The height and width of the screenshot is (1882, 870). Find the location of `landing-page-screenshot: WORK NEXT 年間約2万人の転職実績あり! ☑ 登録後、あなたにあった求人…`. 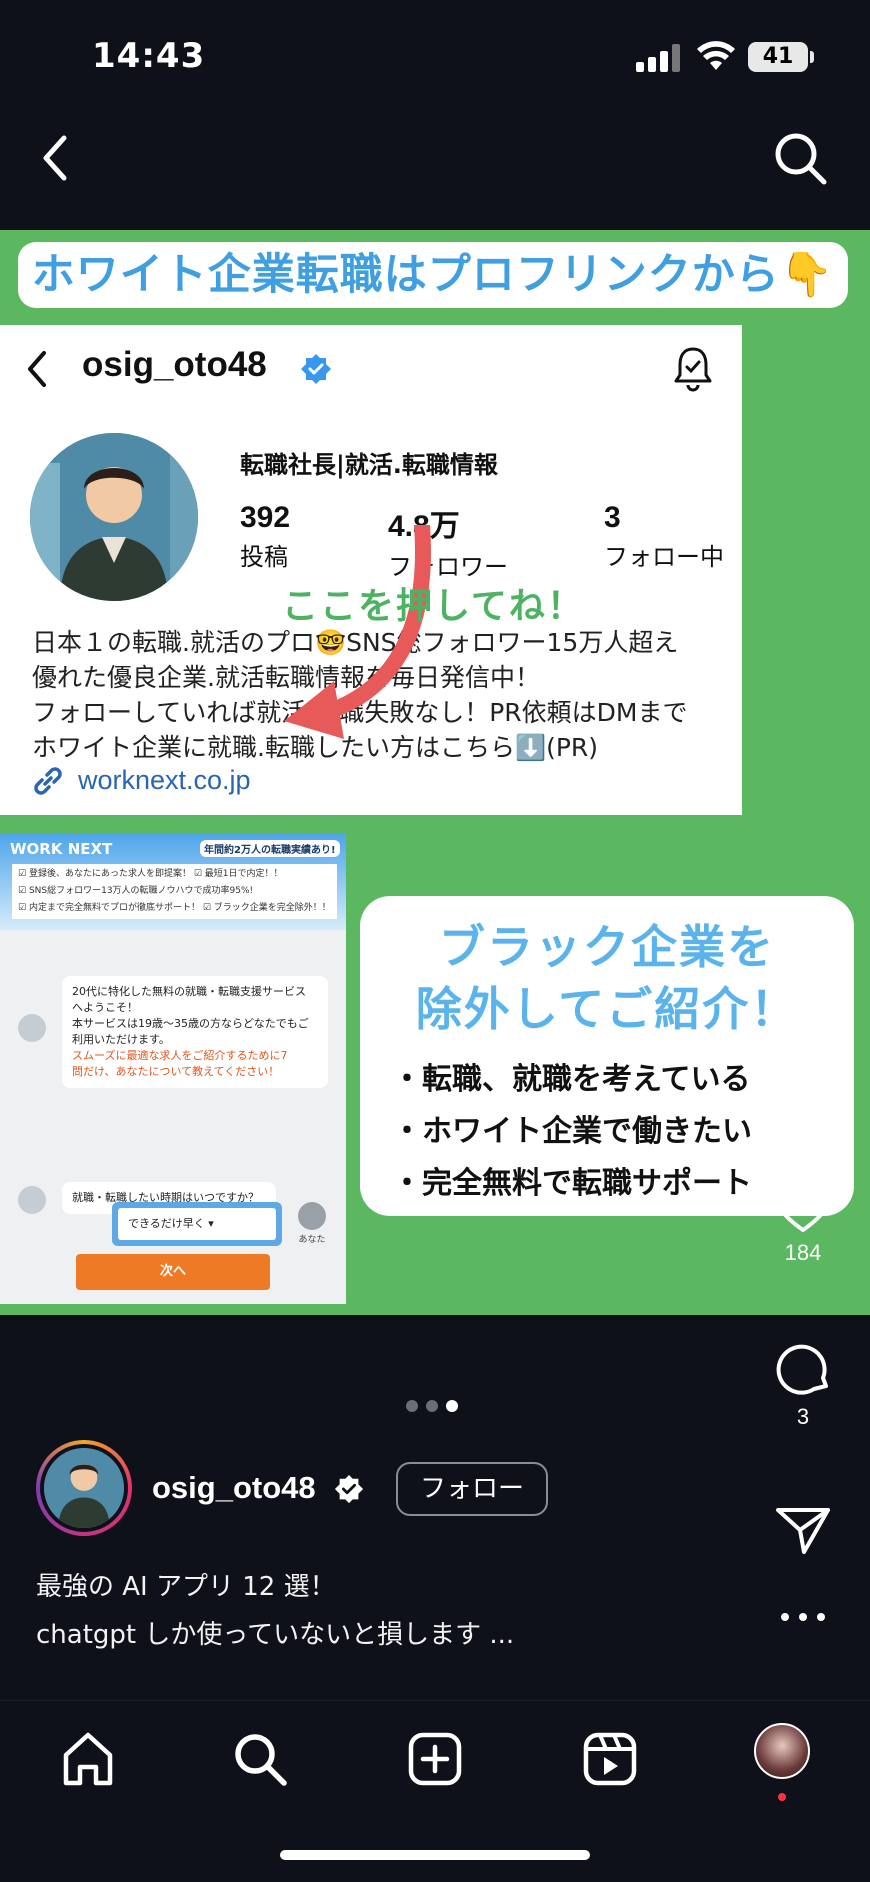

landing-page-screenshot: WORK NEXT 年間約2万人の転職実績あり! ☑ 登録後、あなたにあった求人… is located at coordinates (173, 1069).